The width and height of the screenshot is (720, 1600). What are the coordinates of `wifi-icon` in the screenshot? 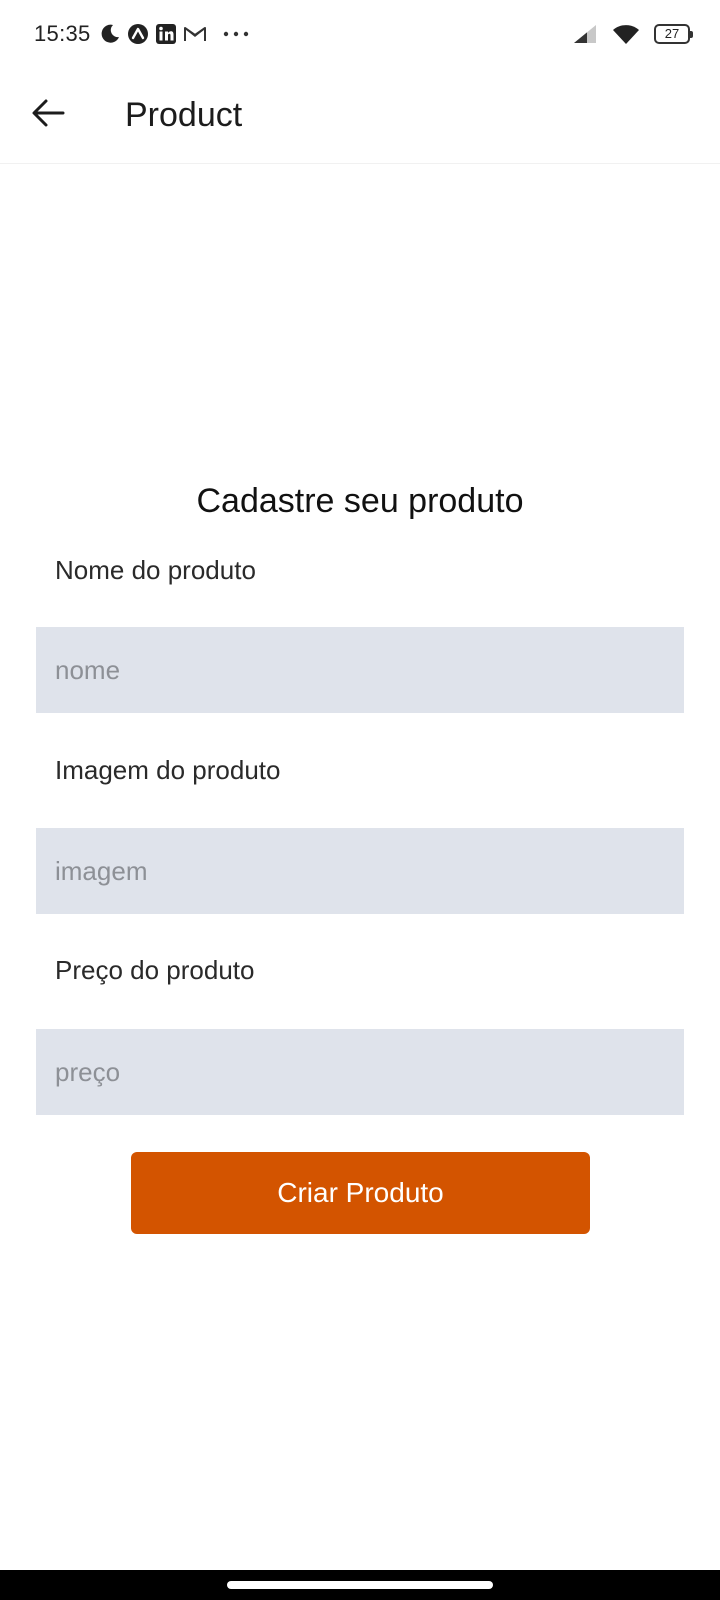 It's located at (626, 34).